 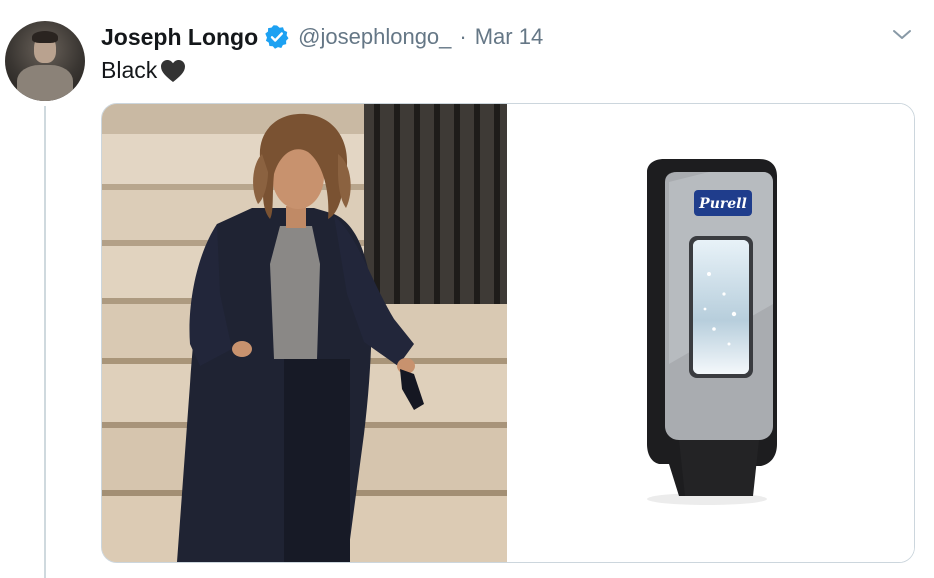 I want to click on tweet-header: Joseph Longo @josephlongo_ · Mar 14, so click(x=322, y=37).